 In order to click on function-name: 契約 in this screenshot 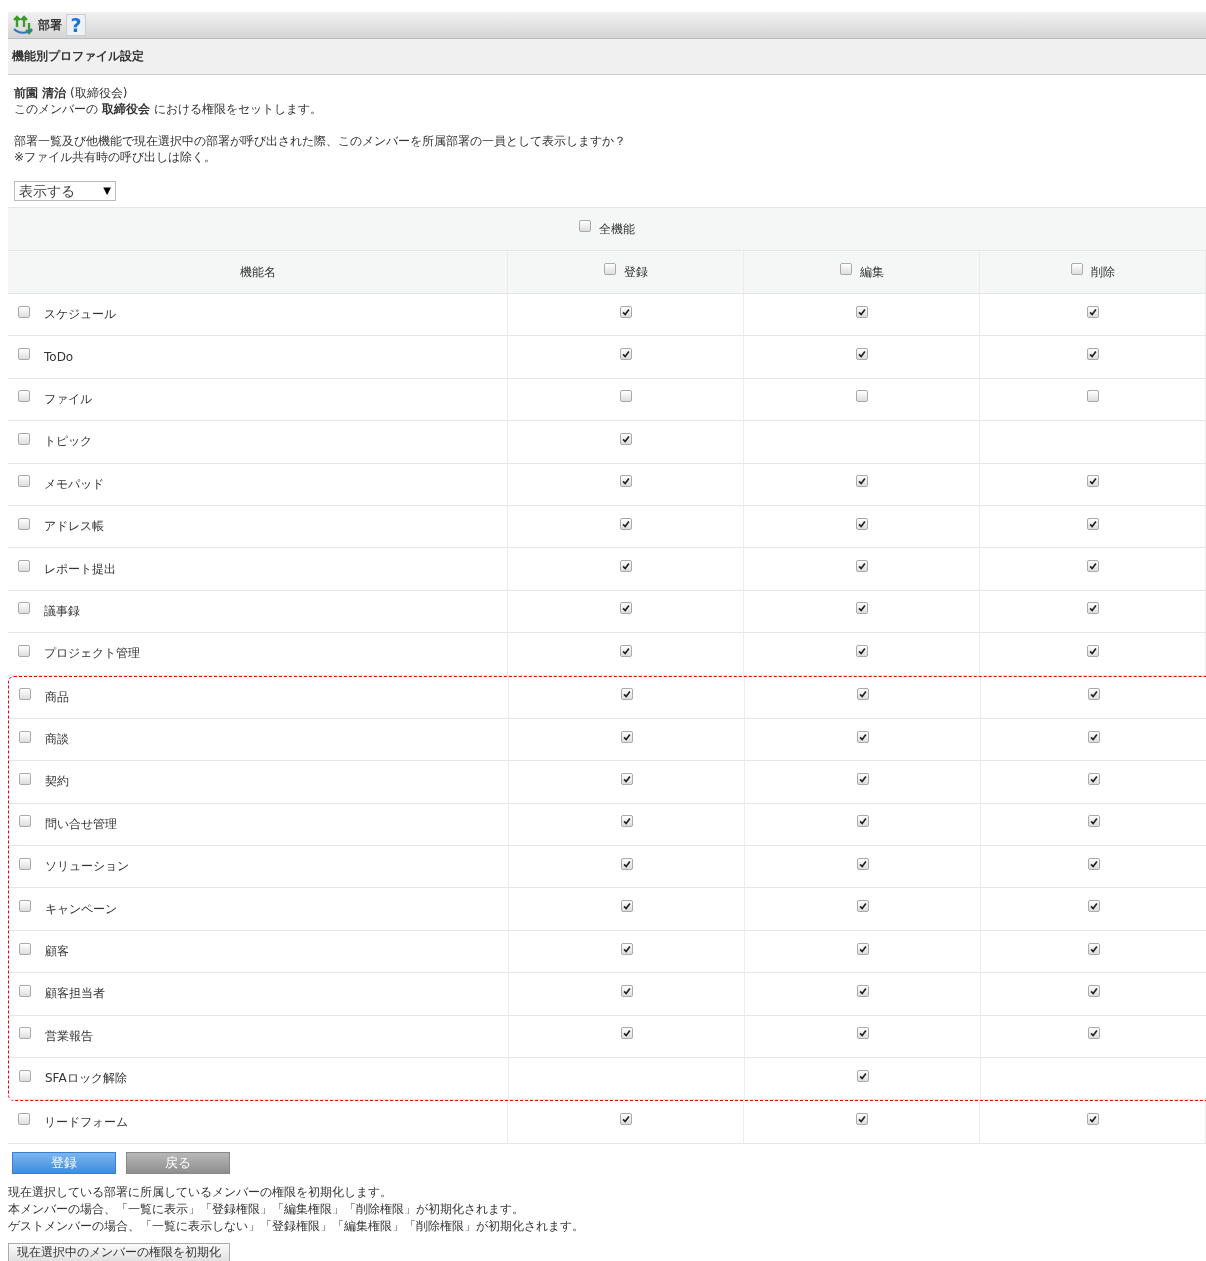, I will do `click(57, 782)`.